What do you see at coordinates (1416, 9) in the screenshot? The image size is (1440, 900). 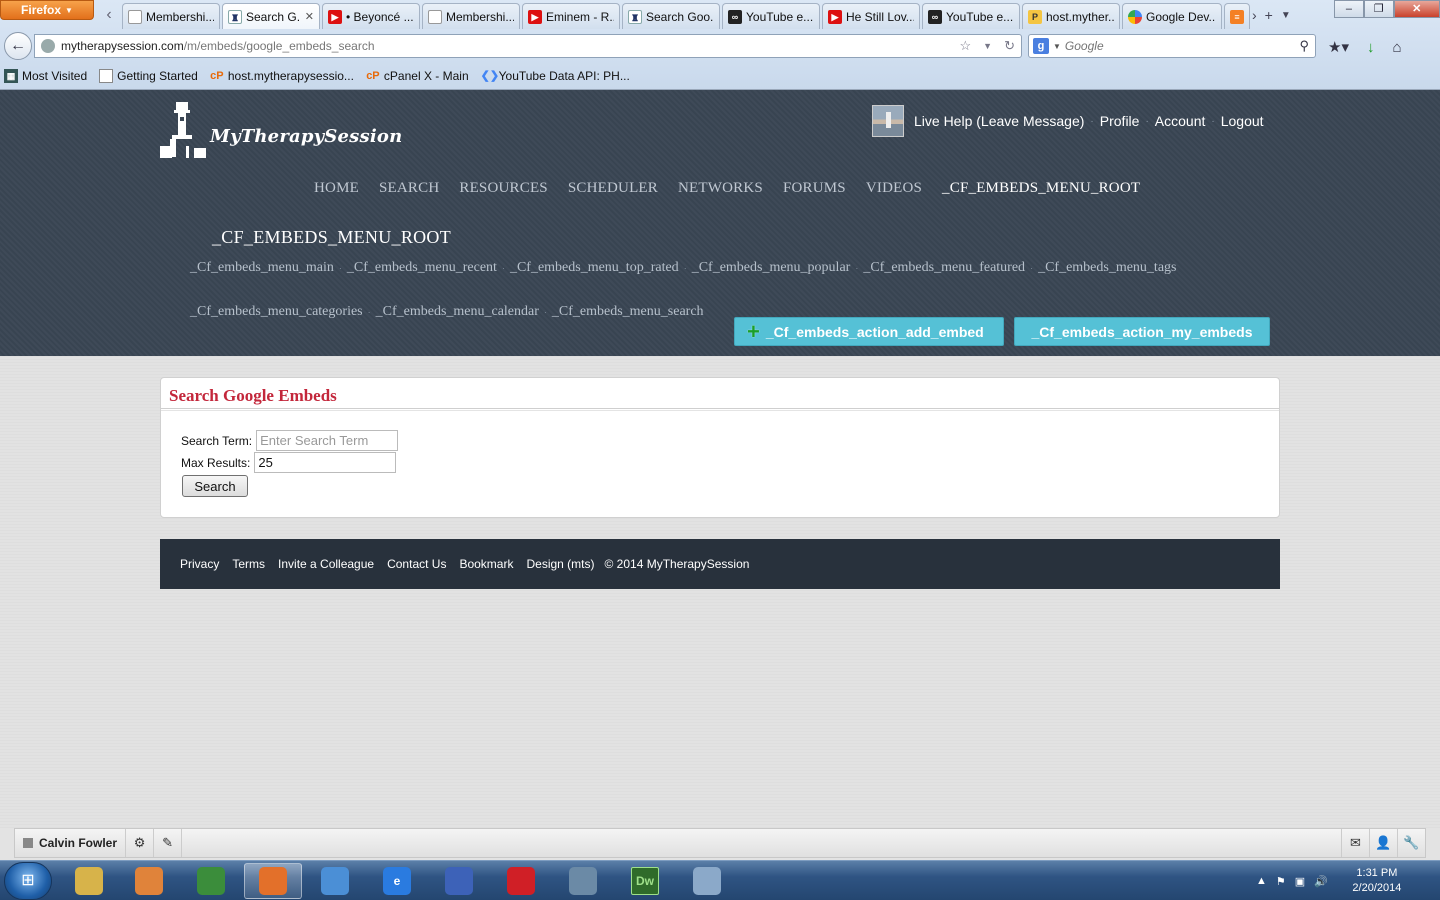 I see `close-window-icon: ✕` at bounding box center [1416, 9].